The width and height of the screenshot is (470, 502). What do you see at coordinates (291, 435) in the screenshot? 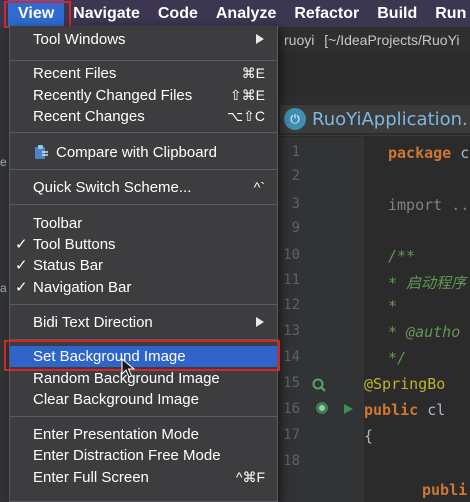
I see `line-number: 17` at bounding box center [291, 435].